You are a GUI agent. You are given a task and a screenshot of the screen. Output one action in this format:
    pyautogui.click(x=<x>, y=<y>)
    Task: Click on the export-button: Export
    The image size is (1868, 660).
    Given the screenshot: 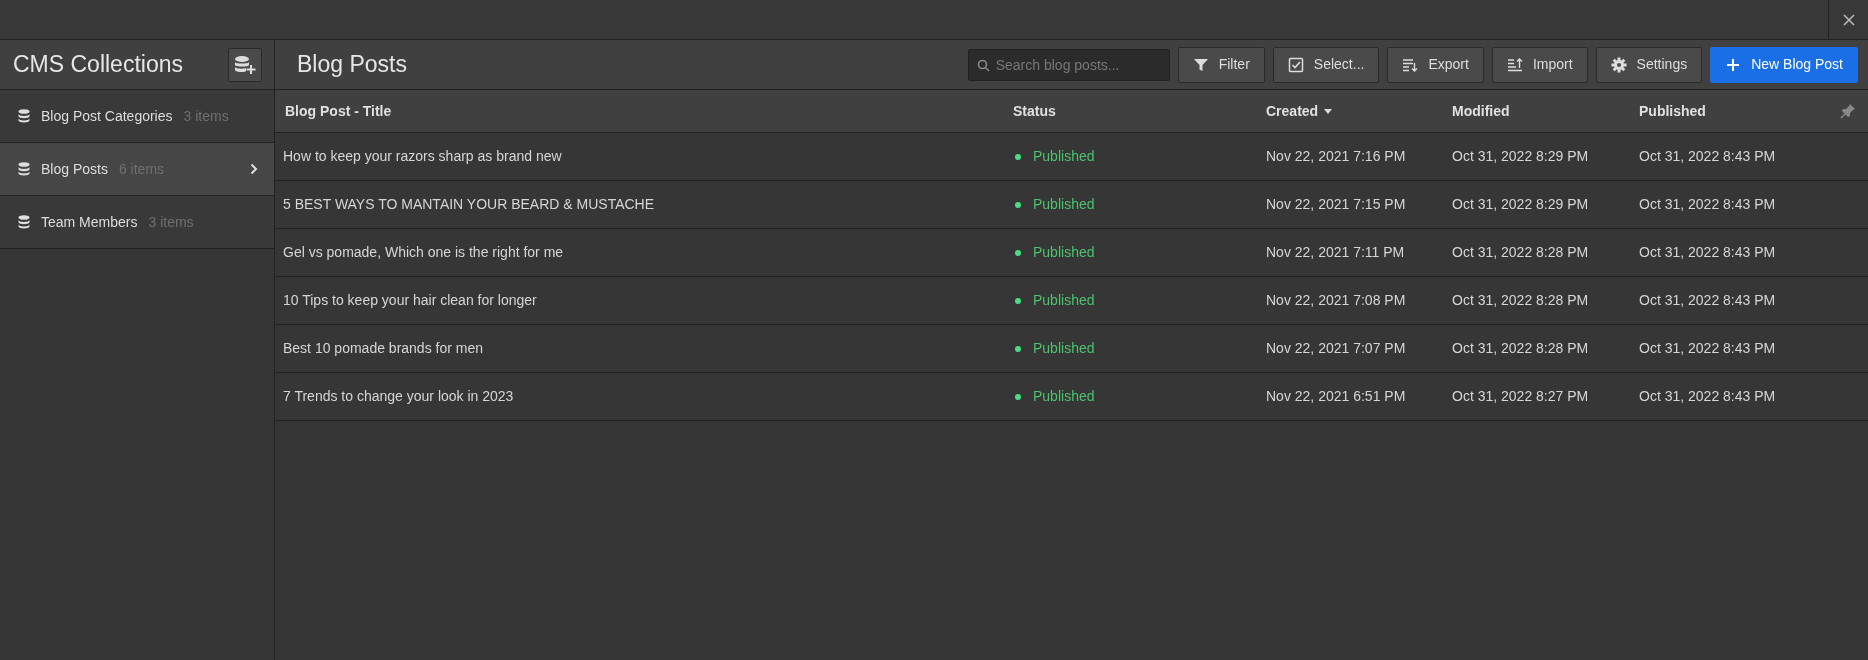 What is the action you would take?
    pyautogui.click(x=1435, y=64)
    